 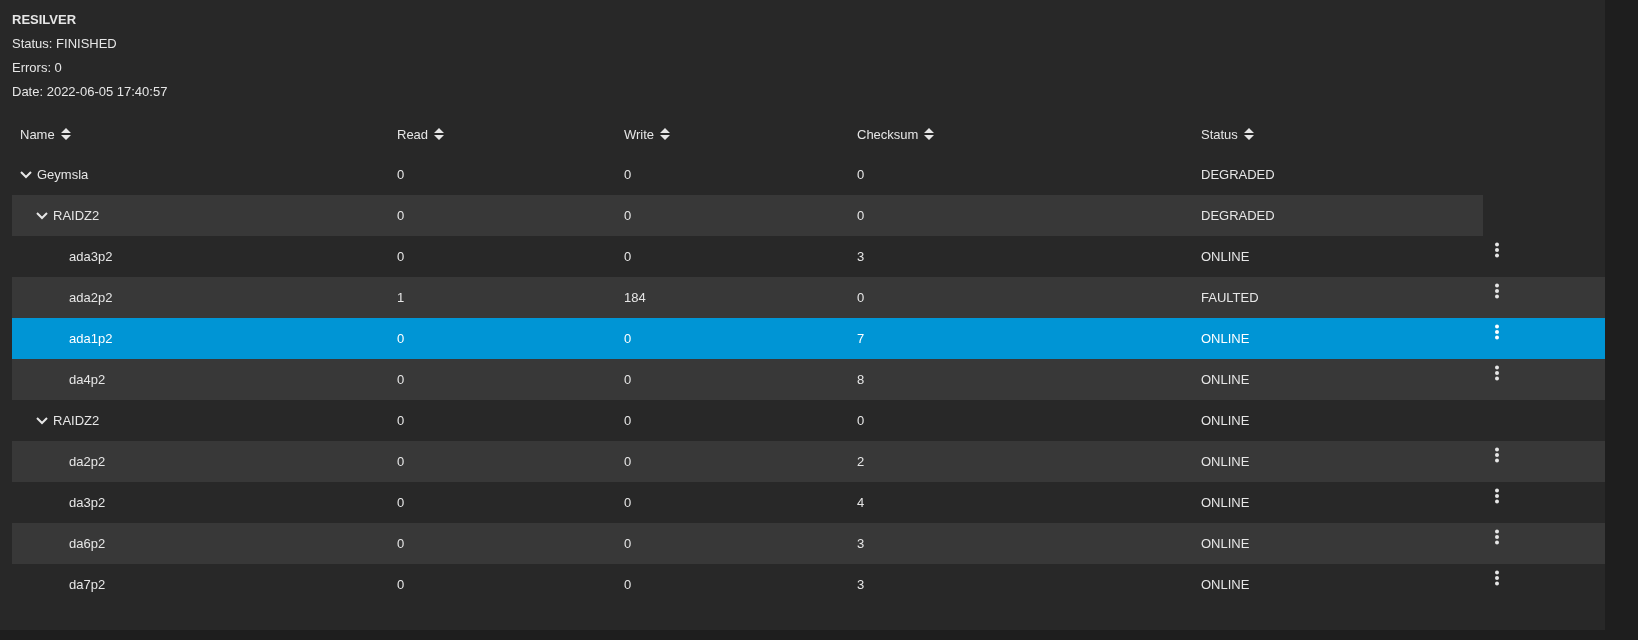 I want to click on device-name: Geymsla, so click(x=63, y=174).